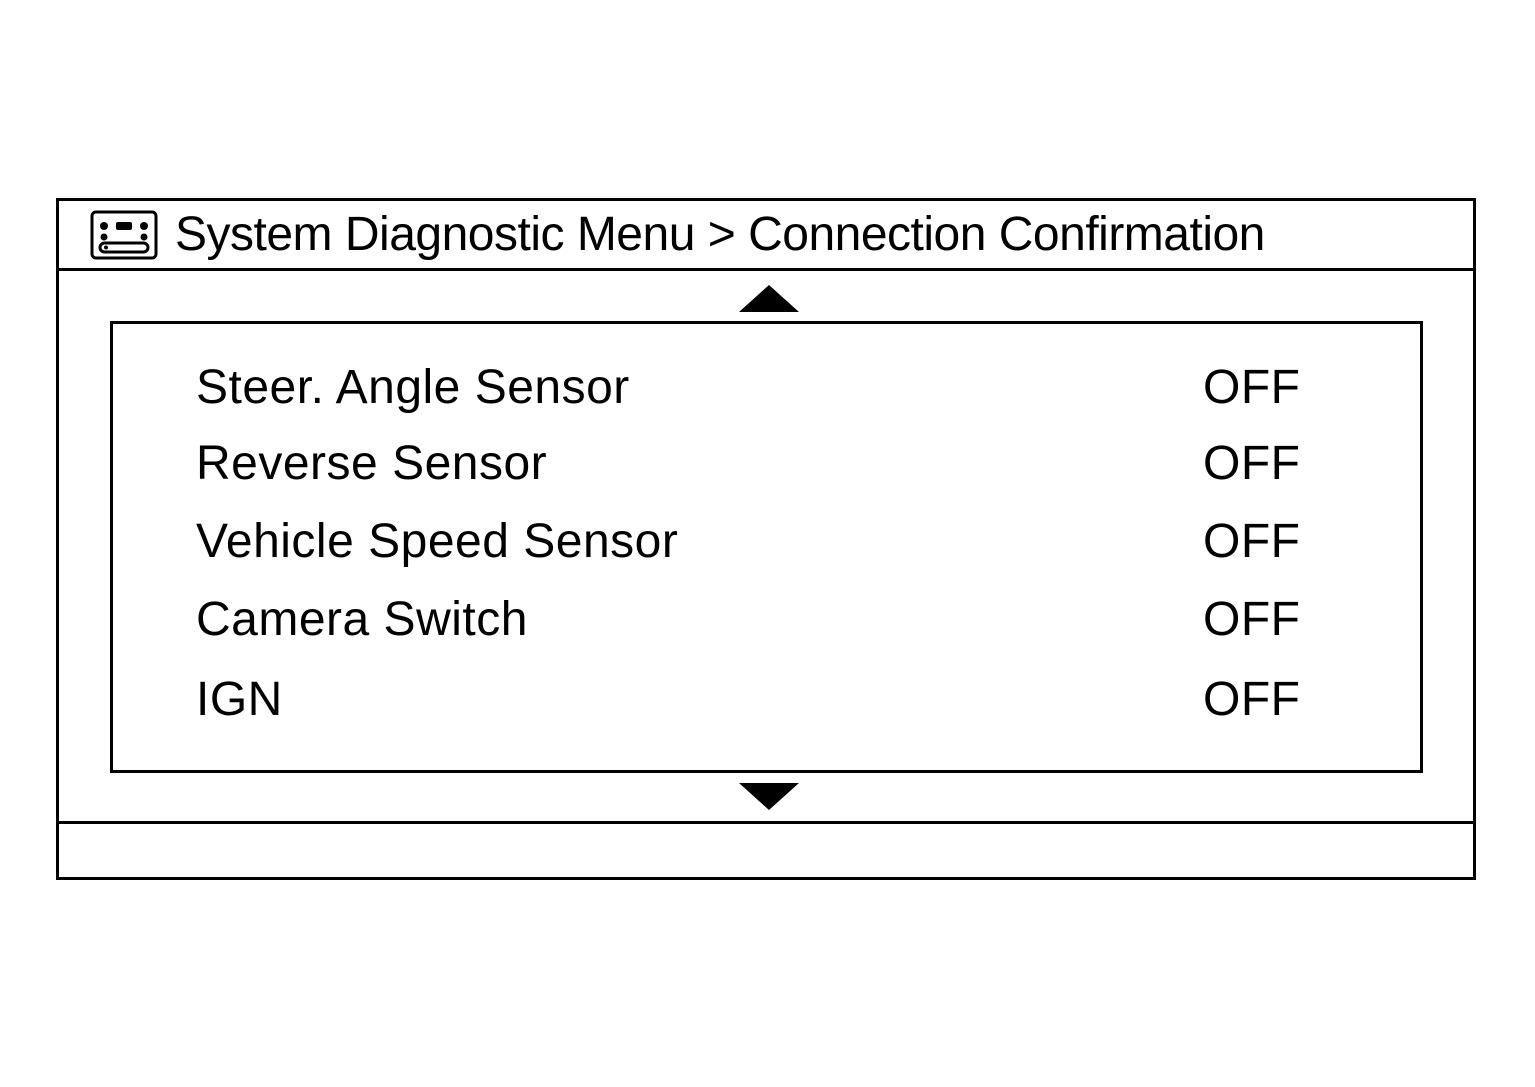 The height and width of the screenshot is (1087, 1535). Describe the element at coordinates (766, 620) in the screenshot. I see `list-item: Camera Switch OFF` at that location.